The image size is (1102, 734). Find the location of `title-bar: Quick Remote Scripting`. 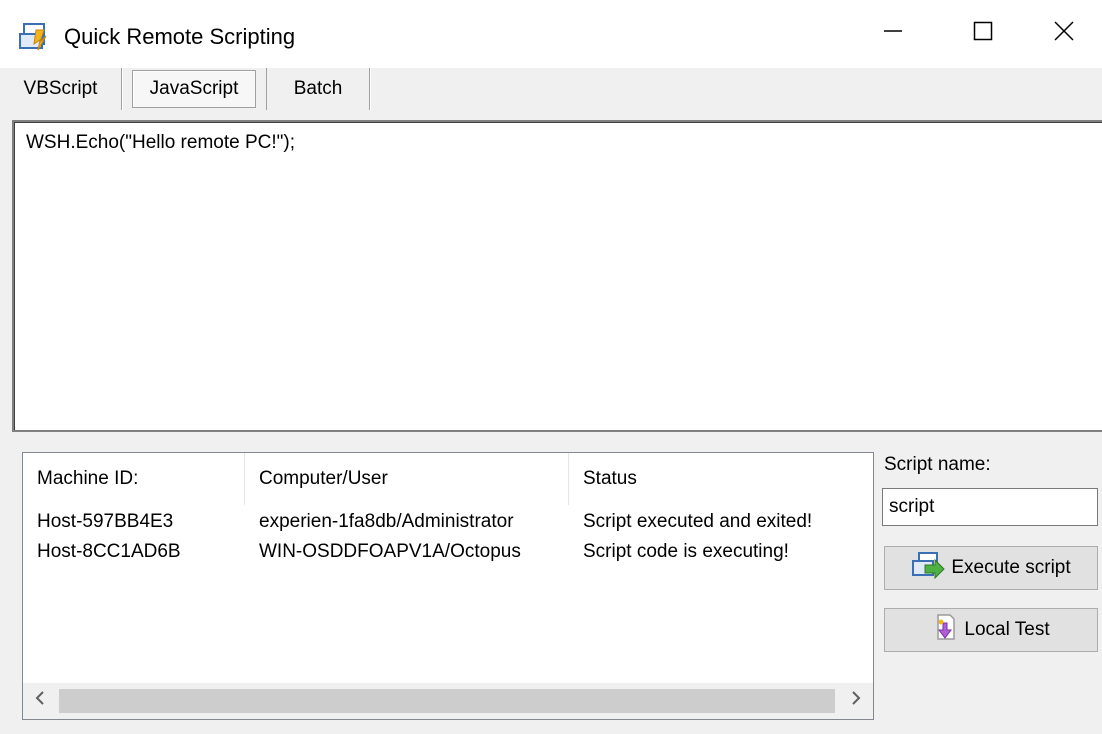

title-bar: Quick Remote Scripting is located at coordinates (551, 34).